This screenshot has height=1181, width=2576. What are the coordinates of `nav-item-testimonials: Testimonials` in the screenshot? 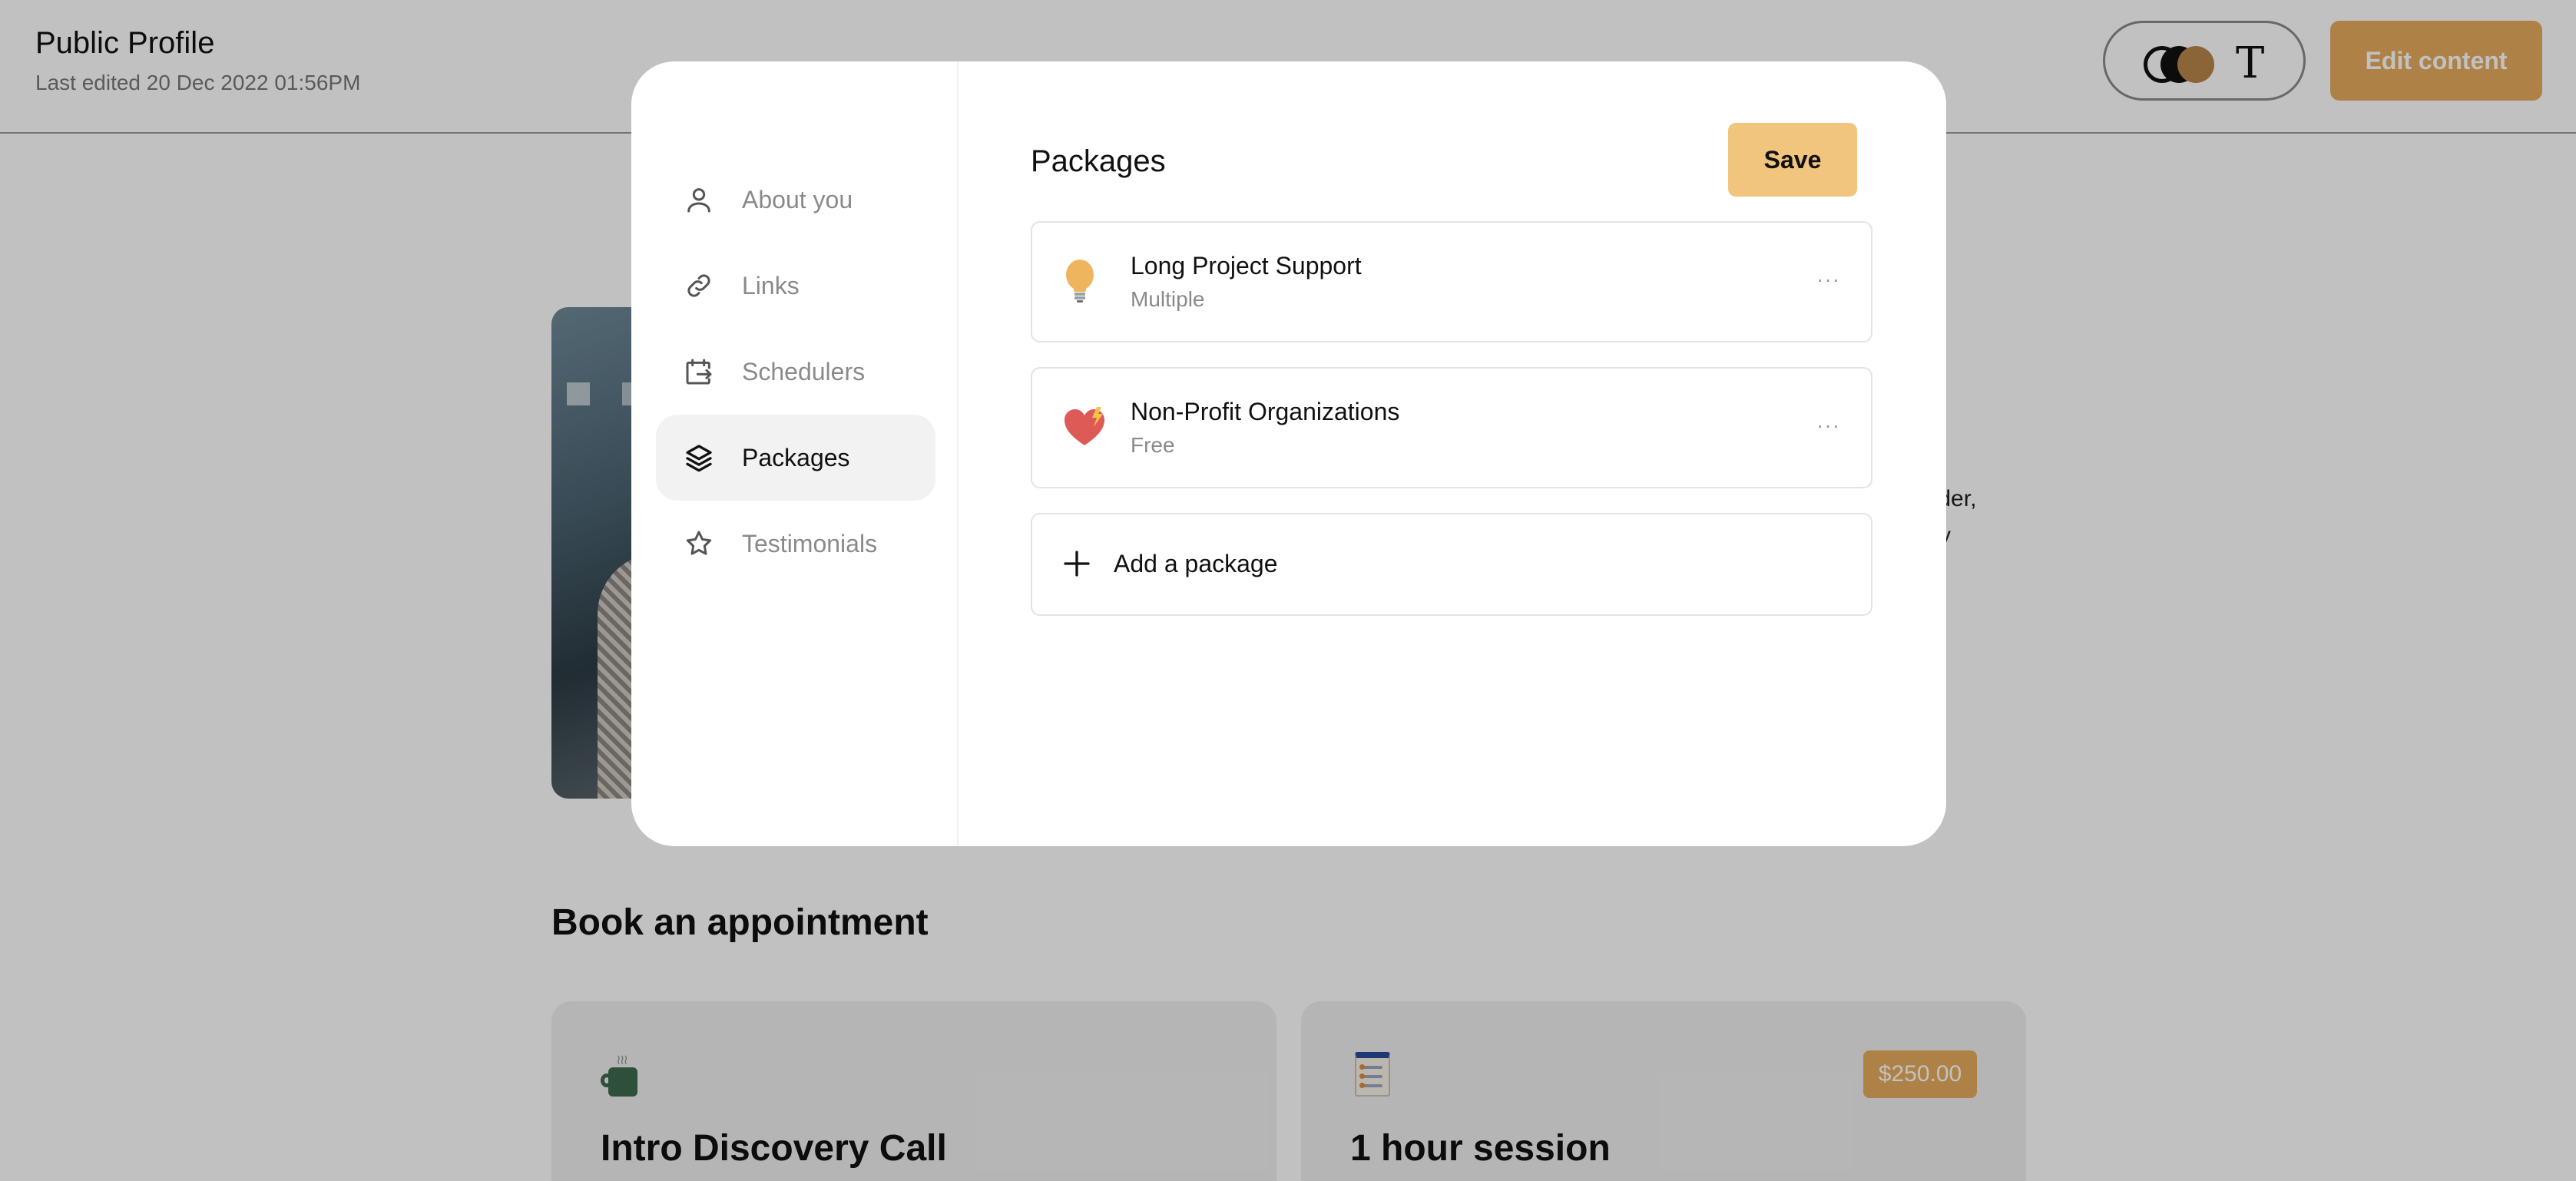 It's located at (795, 544).